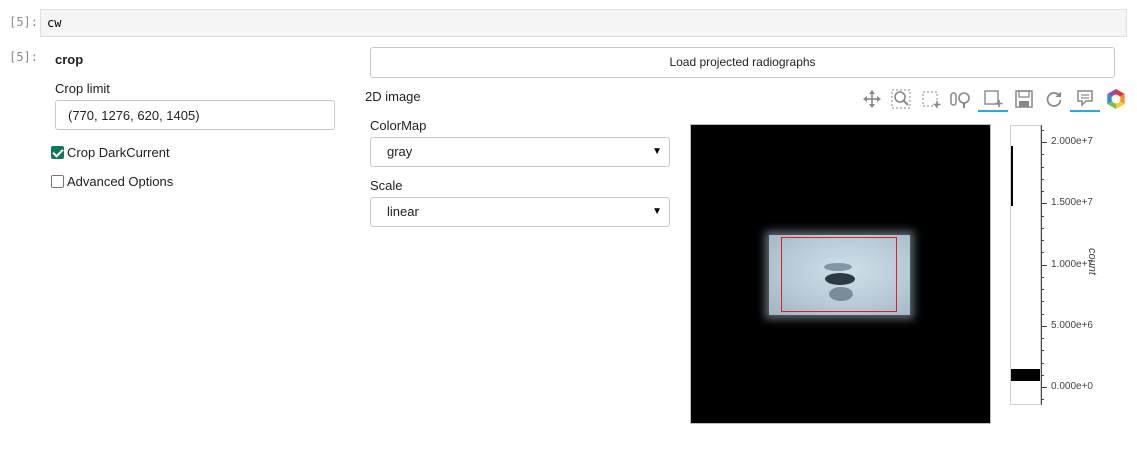 Image resolution: width=1137 pixels, height=453 pixels. What do you see at coordinates (386, 185) in the screenshot?
I see `scale-label: Scale` at bounding box center [386, 185].